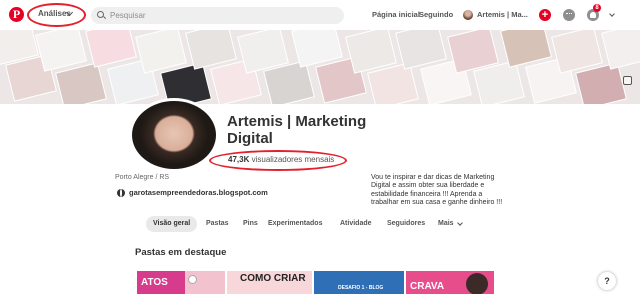  Describe the element at coordinates (406, 224) in the screenshot. I see `tab-followers: Seguidores` at that location.